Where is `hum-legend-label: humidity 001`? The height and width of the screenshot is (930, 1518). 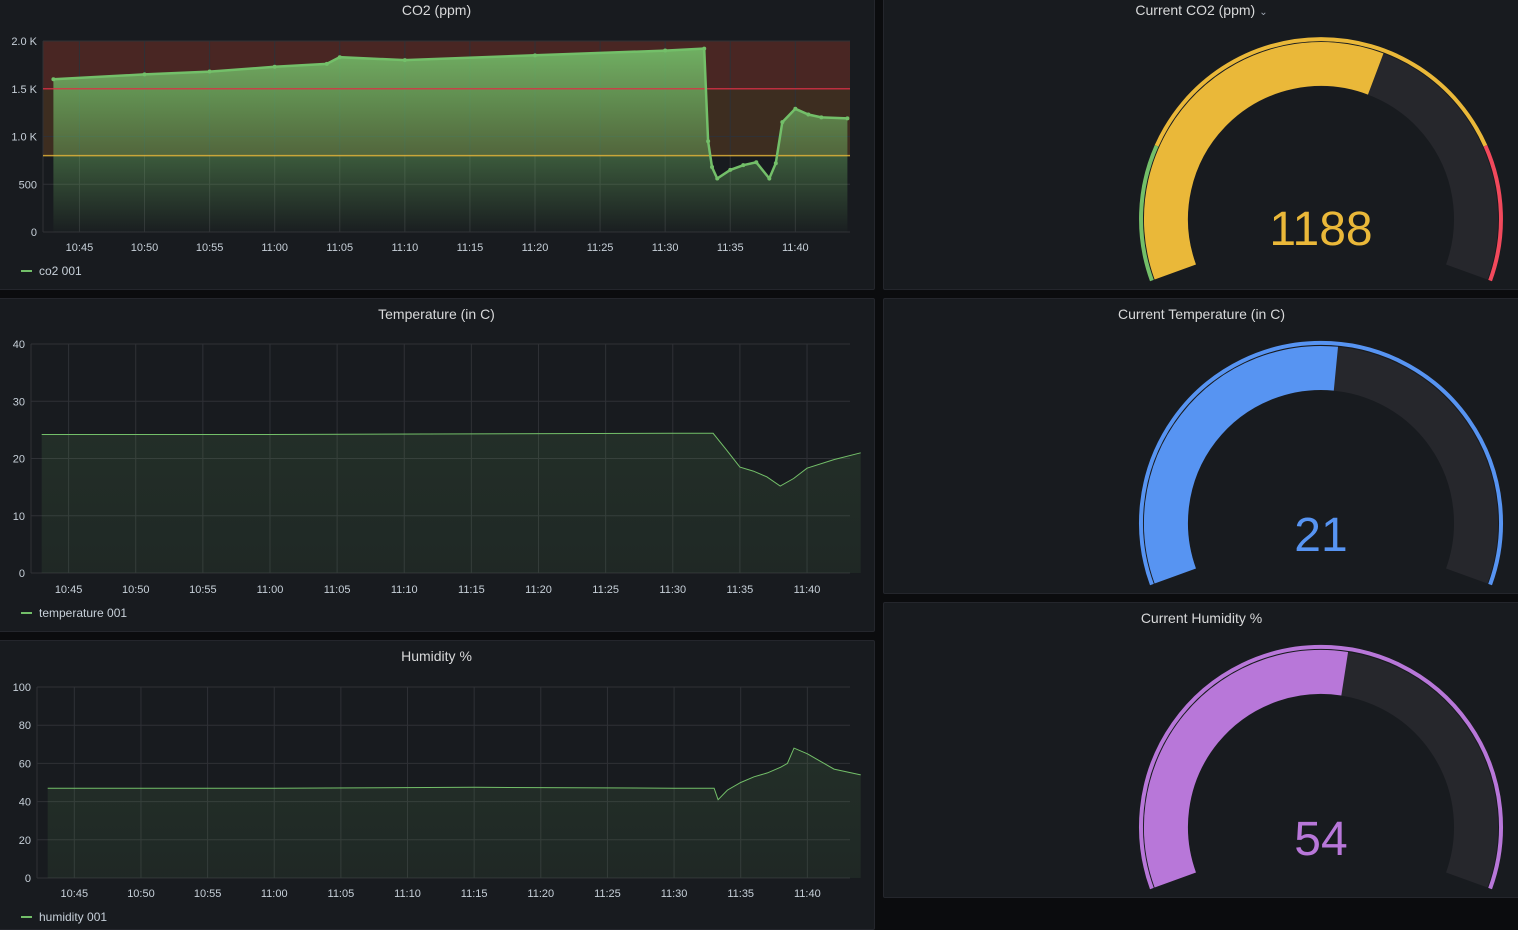 hum-legend-label: humidity 001 is located at coordinates (73, 917).